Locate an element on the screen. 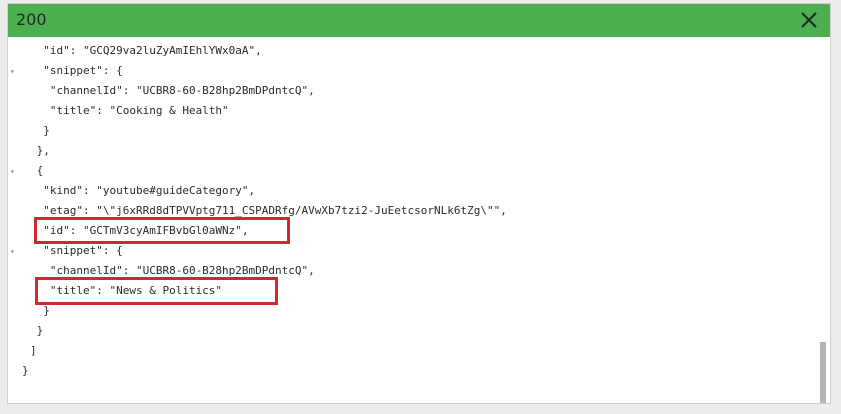 The width and height of the screenshot is (841, 414). code-line: "channelId": "UCBR8-60-B28hp2BmDPdntcQ", is located at coordinates (172, 90).